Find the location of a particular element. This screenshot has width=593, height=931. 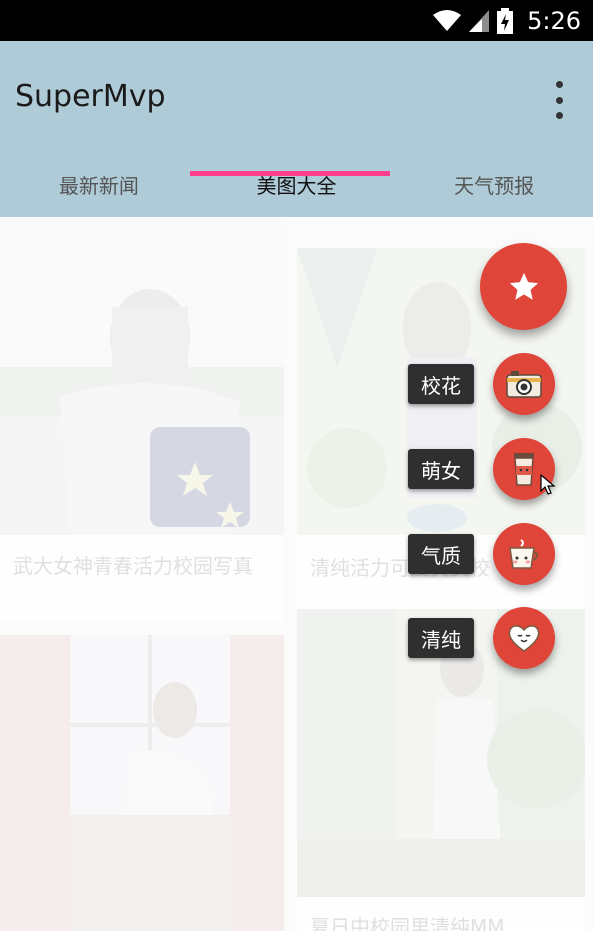

camera-icon is located at coordinates (524, 384).